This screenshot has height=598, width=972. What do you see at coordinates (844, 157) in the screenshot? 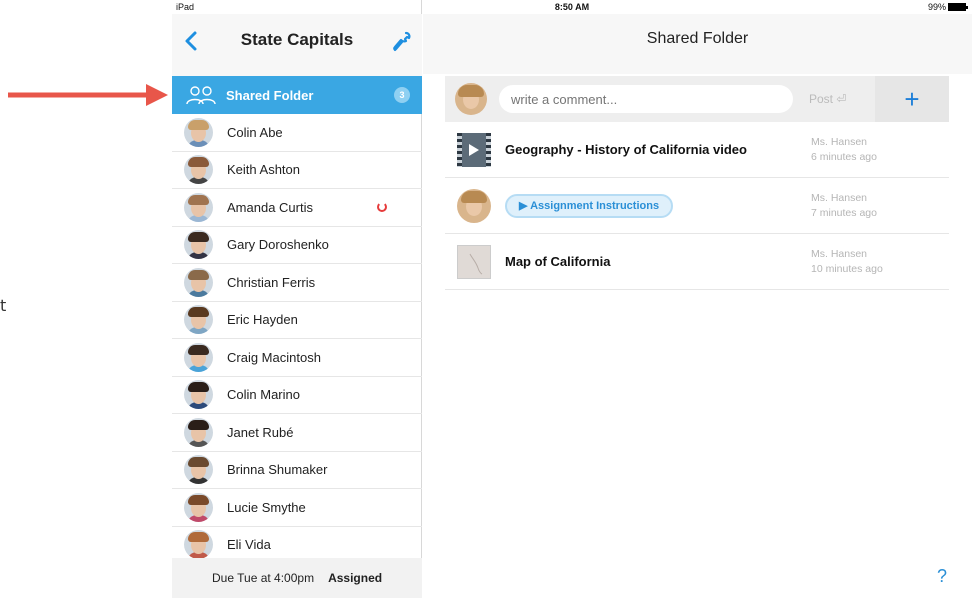
I see `feed-item-time: 6 minutes ago` at bounding box center [844, 157].